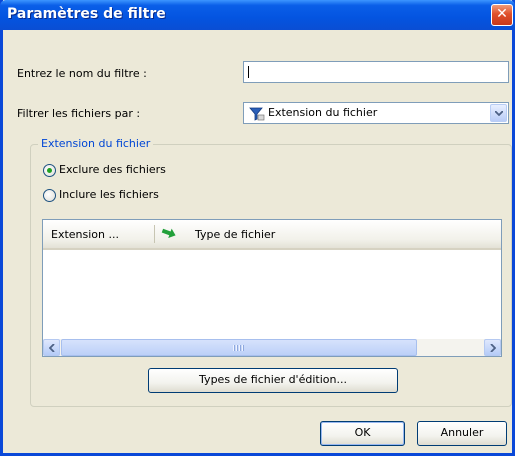  I want to click on exclude-files-label: Exclure des fichiers, so click(112, 169).